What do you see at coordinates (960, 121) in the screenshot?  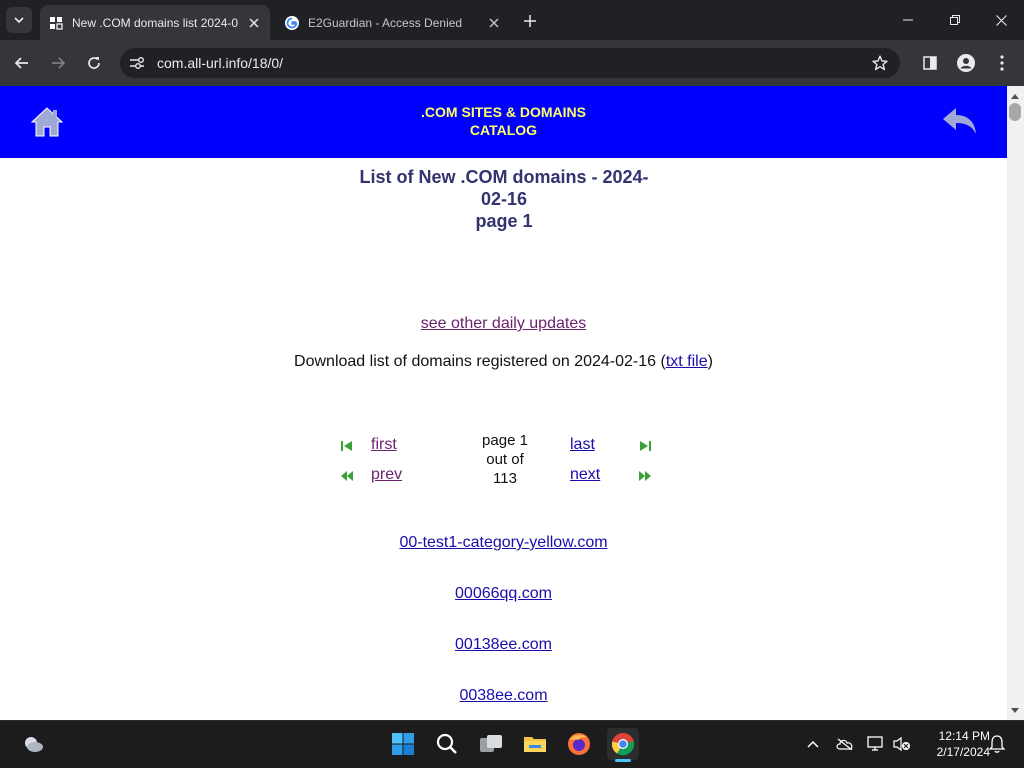 I see `back-arrow-icon` at bounding box center [960, 121].